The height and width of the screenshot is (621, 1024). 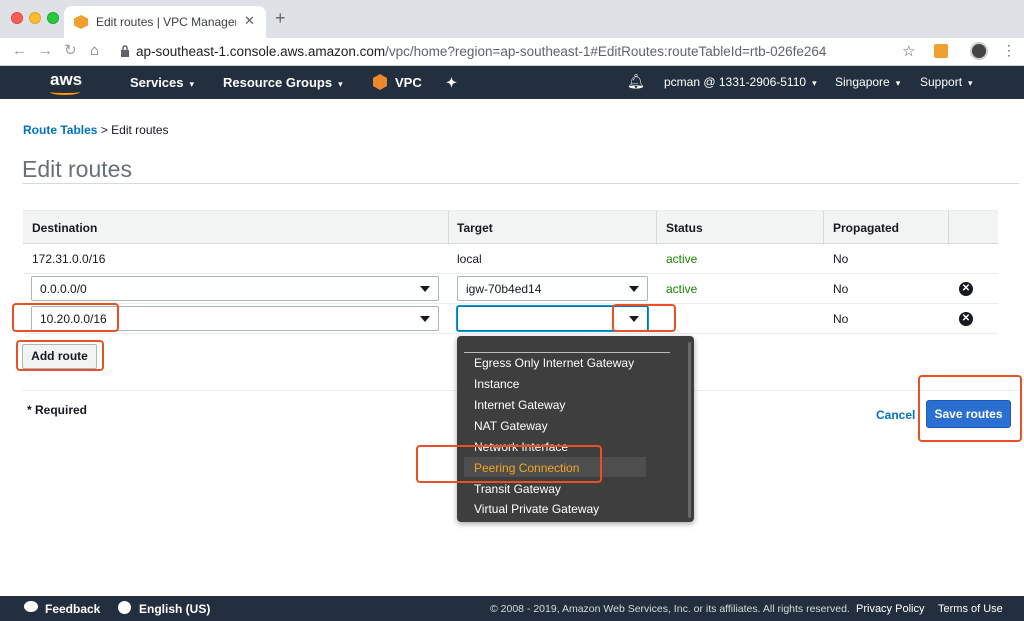 What do you see at coordinates (174, 609) in the screenshot?
I see `language-selector: English (US)` at bounding box center [174, 609].